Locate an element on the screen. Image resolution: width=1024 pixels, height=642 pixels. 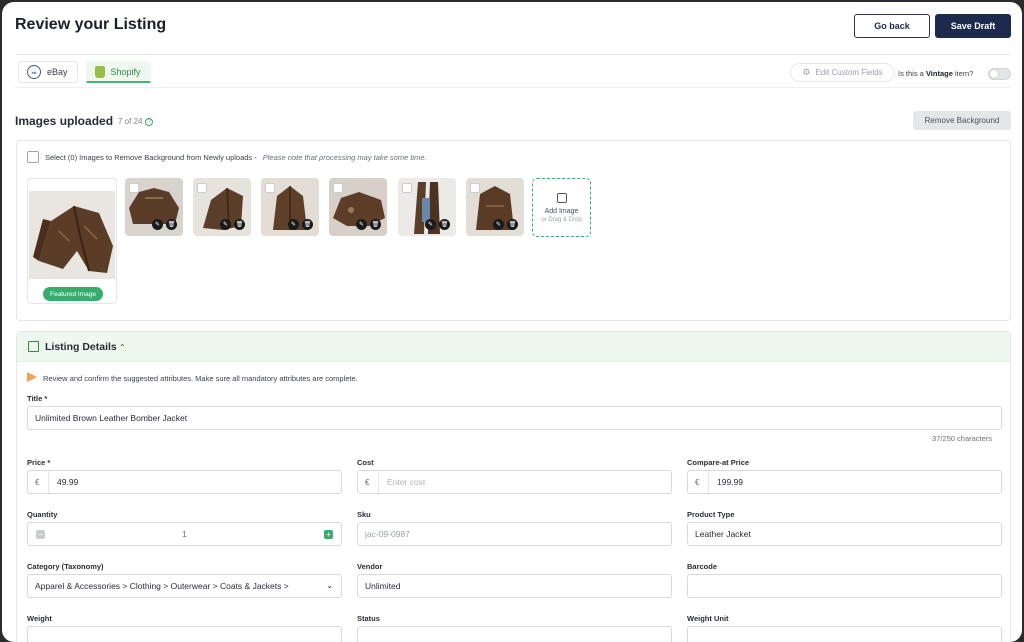
images-count-value: 7 of 24 is located at coordinates (130, 121).